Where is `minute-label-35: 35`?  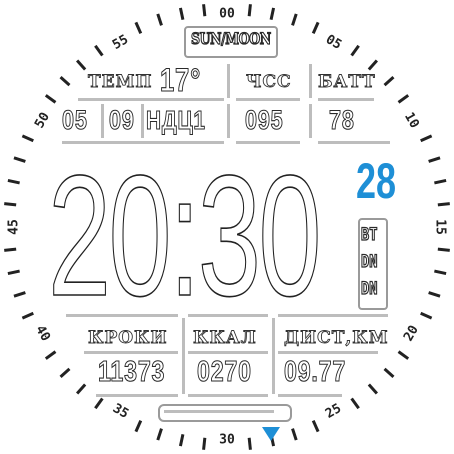 minute-label-35: 35 is located at coordinates (120, 411).